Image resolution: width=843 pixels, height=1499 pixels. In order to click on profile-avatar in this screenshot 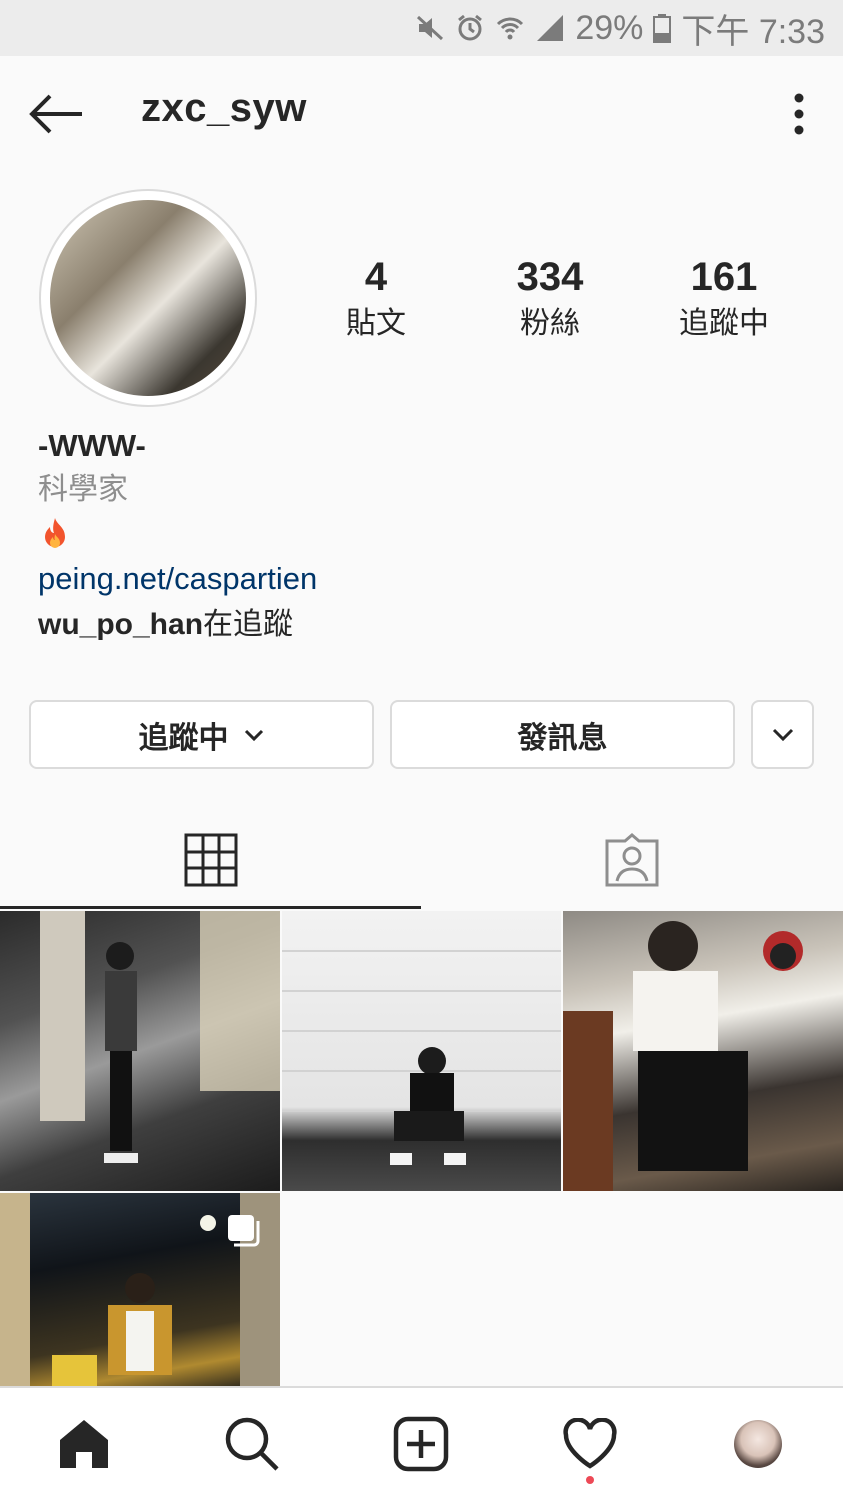, I will do `click(148, 298)`.